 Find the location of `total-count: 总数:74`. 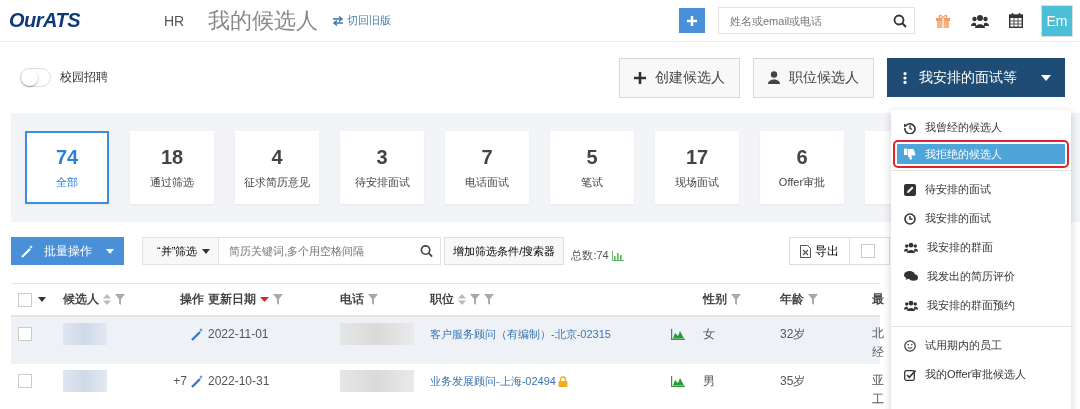

total-count: 总数:74 is located at coordinates (590, 255).